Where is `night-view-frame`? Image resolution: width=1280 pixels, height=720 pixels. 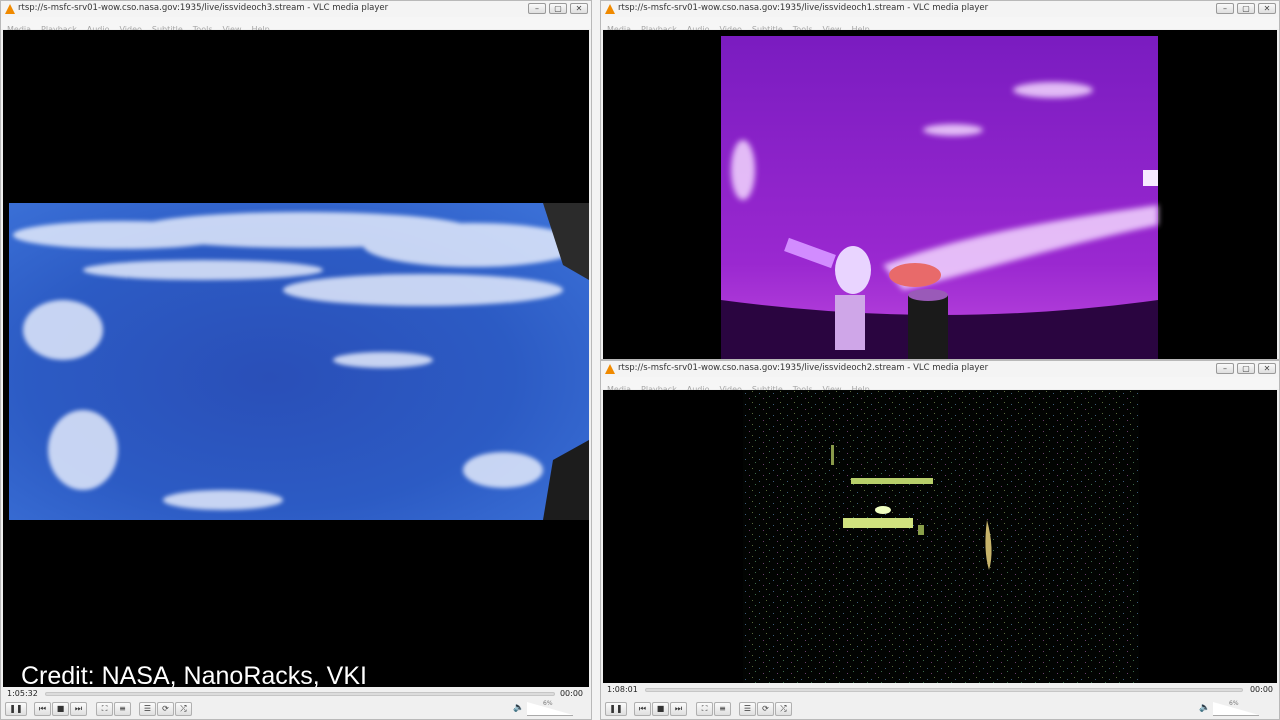 night-view-frame is located at coordinates (941, 536).